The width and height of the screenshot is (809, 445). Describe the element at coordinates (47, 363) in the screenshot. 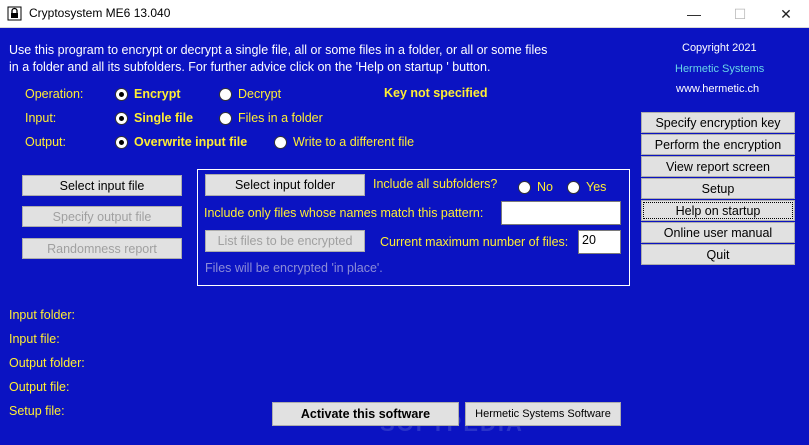

I see `output-folder-label: Output folder:` at that location.